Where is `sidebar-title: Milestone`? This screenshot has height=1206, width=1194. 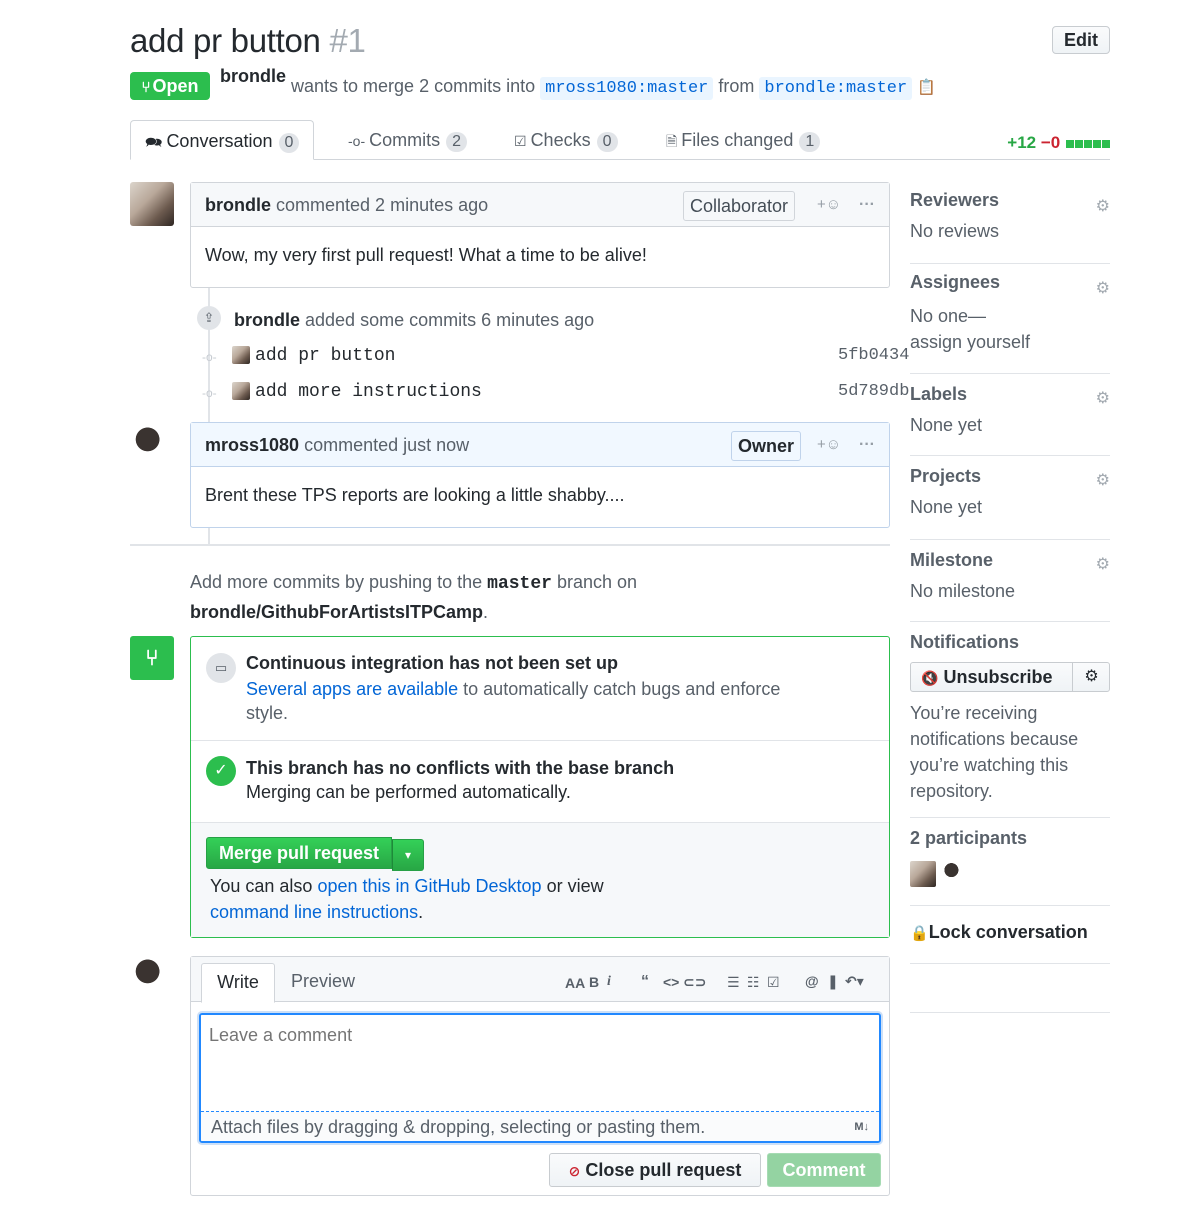 sidebar-title: Milestone is located at coordinates (952, 560).